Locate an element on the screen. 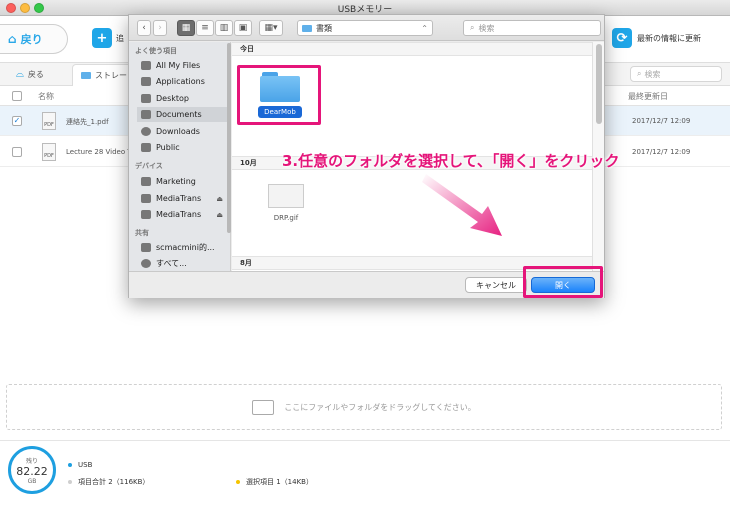  row-name: Lecture 28 Video Tr is located at coordinates (100, 152).